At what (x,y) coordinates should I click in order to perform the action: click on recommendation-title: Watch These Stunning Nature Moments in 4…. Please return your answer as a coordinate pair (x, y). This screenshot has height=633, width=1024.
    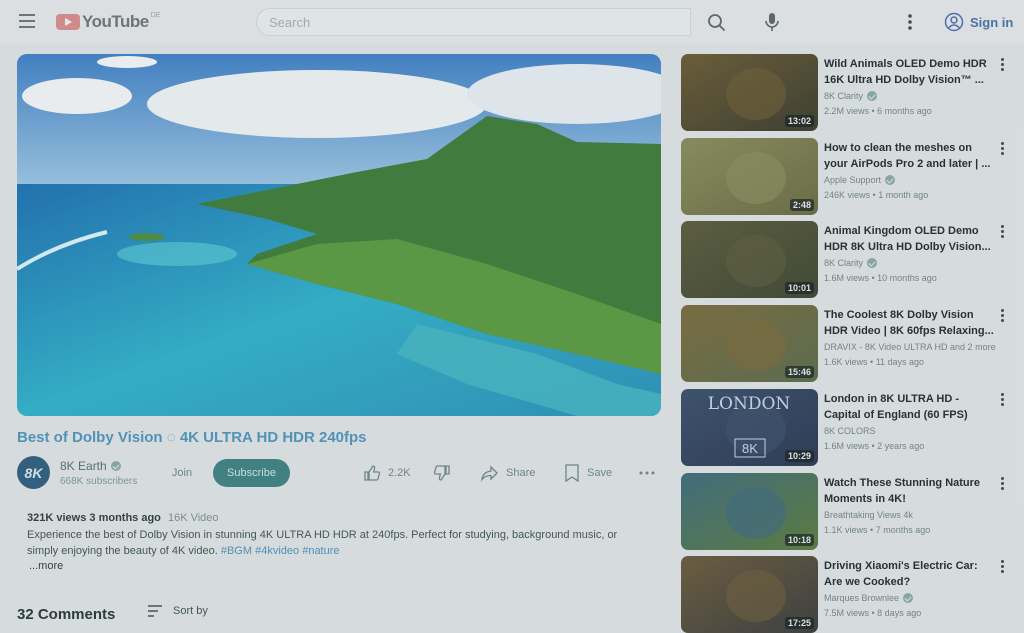
    Looking at the image, I should click on (909, 491).